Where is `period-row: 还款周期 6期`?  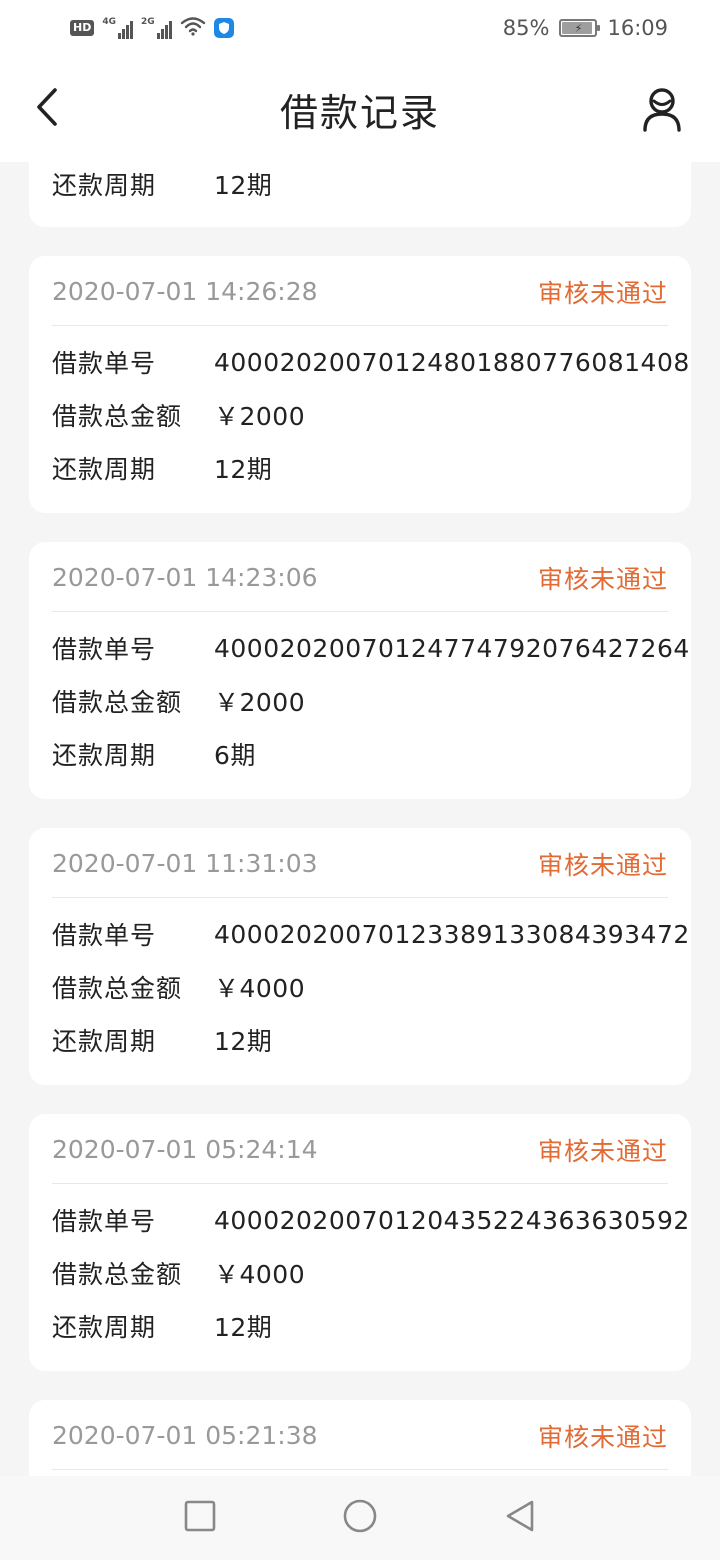
period-row: 还款周期 6期 is located at coordinates (154, 754).